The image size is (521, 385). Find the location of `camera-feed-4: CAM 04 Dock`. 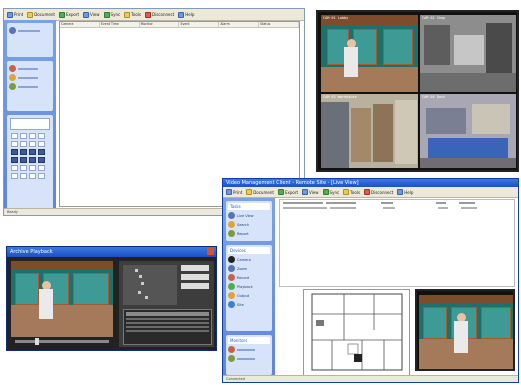

camera-feed-4: CAM 04 Dock is located at coordinates (468, 131).